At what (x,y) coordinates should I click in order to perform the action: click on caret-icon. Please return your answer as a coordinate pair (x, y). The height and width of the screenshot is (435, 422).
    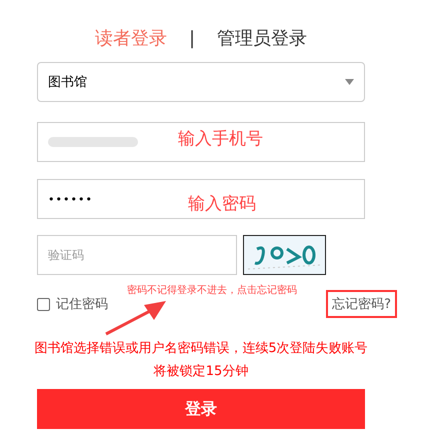
    Looking at the image, I should click on (349, 82).